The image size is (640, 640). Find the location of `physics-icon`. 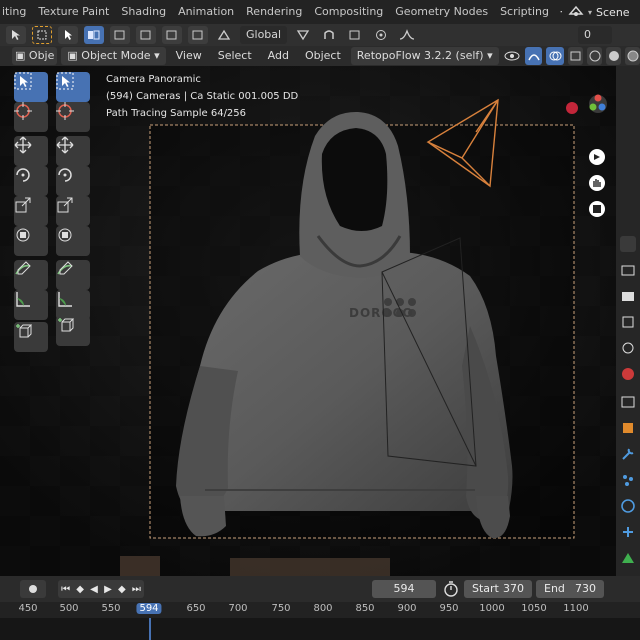

physics-icon is located at coordinates (628, 506).